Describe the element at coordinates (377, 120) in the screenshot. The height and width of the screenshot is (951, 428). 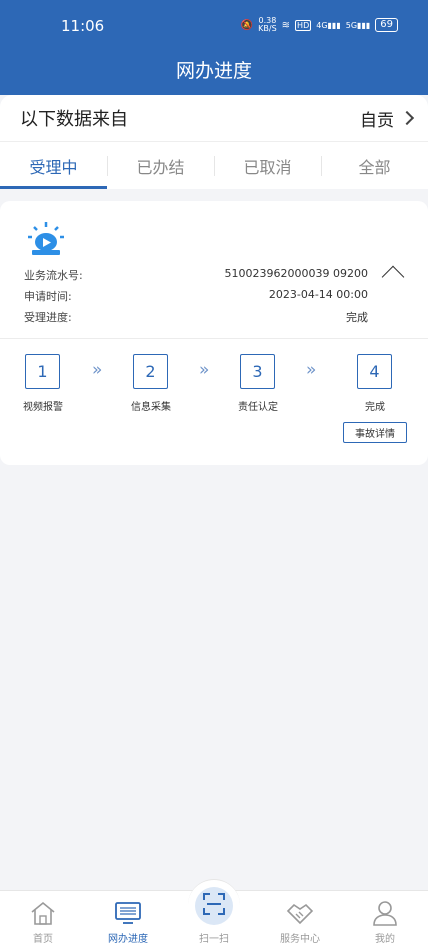
I see `data-source-city: 自贡` at that location.